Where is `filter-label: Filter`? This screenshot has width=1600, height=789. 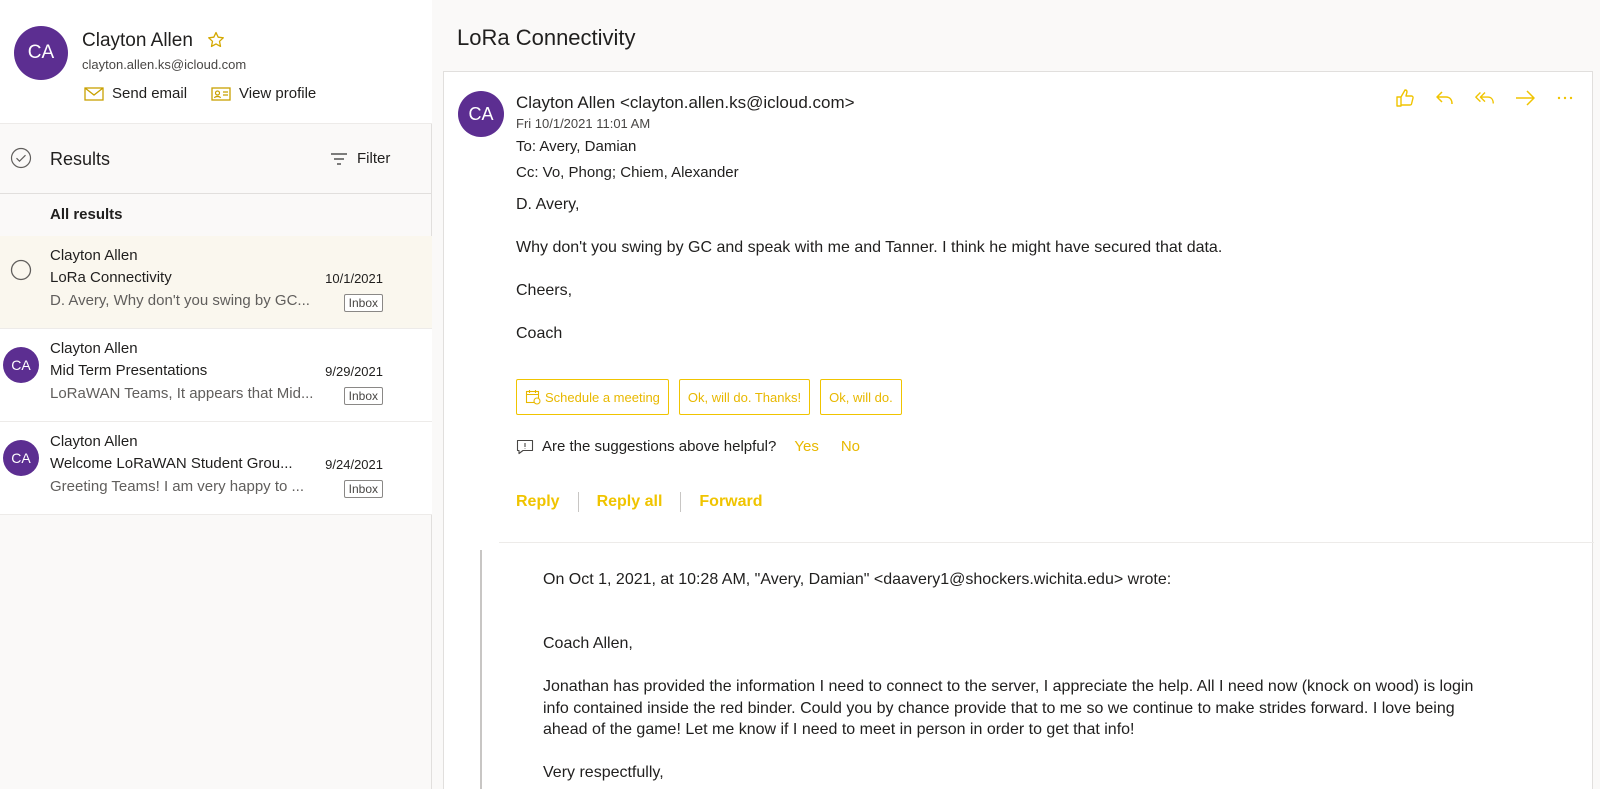
filter-label: Filter is located at coordinates (374, 158).